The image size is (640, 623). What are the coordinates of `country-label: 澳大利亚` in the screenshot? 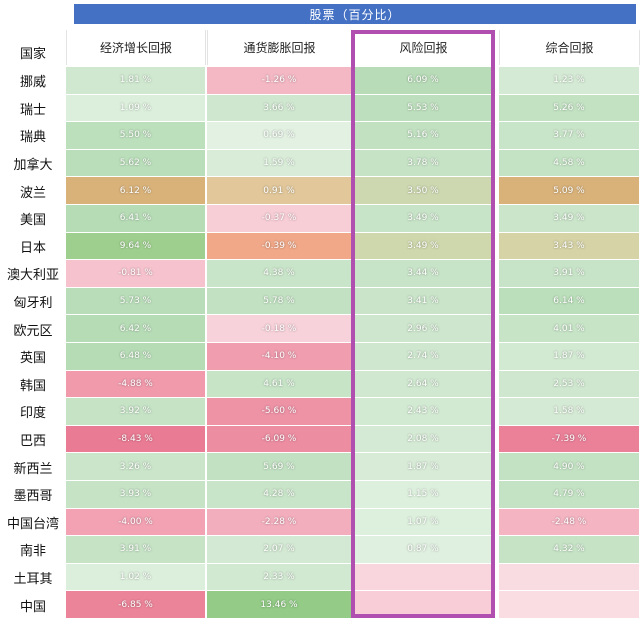 It's located at (32, 276).